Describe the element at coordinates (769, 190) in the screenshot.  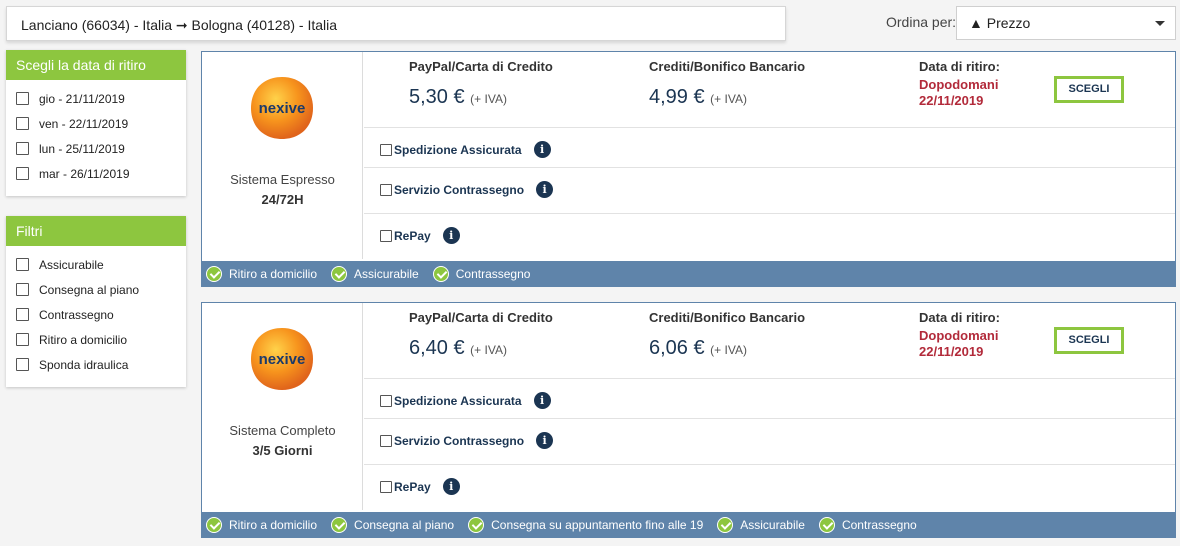
I see `option-row: Servizio Contrassegno i` at that location.